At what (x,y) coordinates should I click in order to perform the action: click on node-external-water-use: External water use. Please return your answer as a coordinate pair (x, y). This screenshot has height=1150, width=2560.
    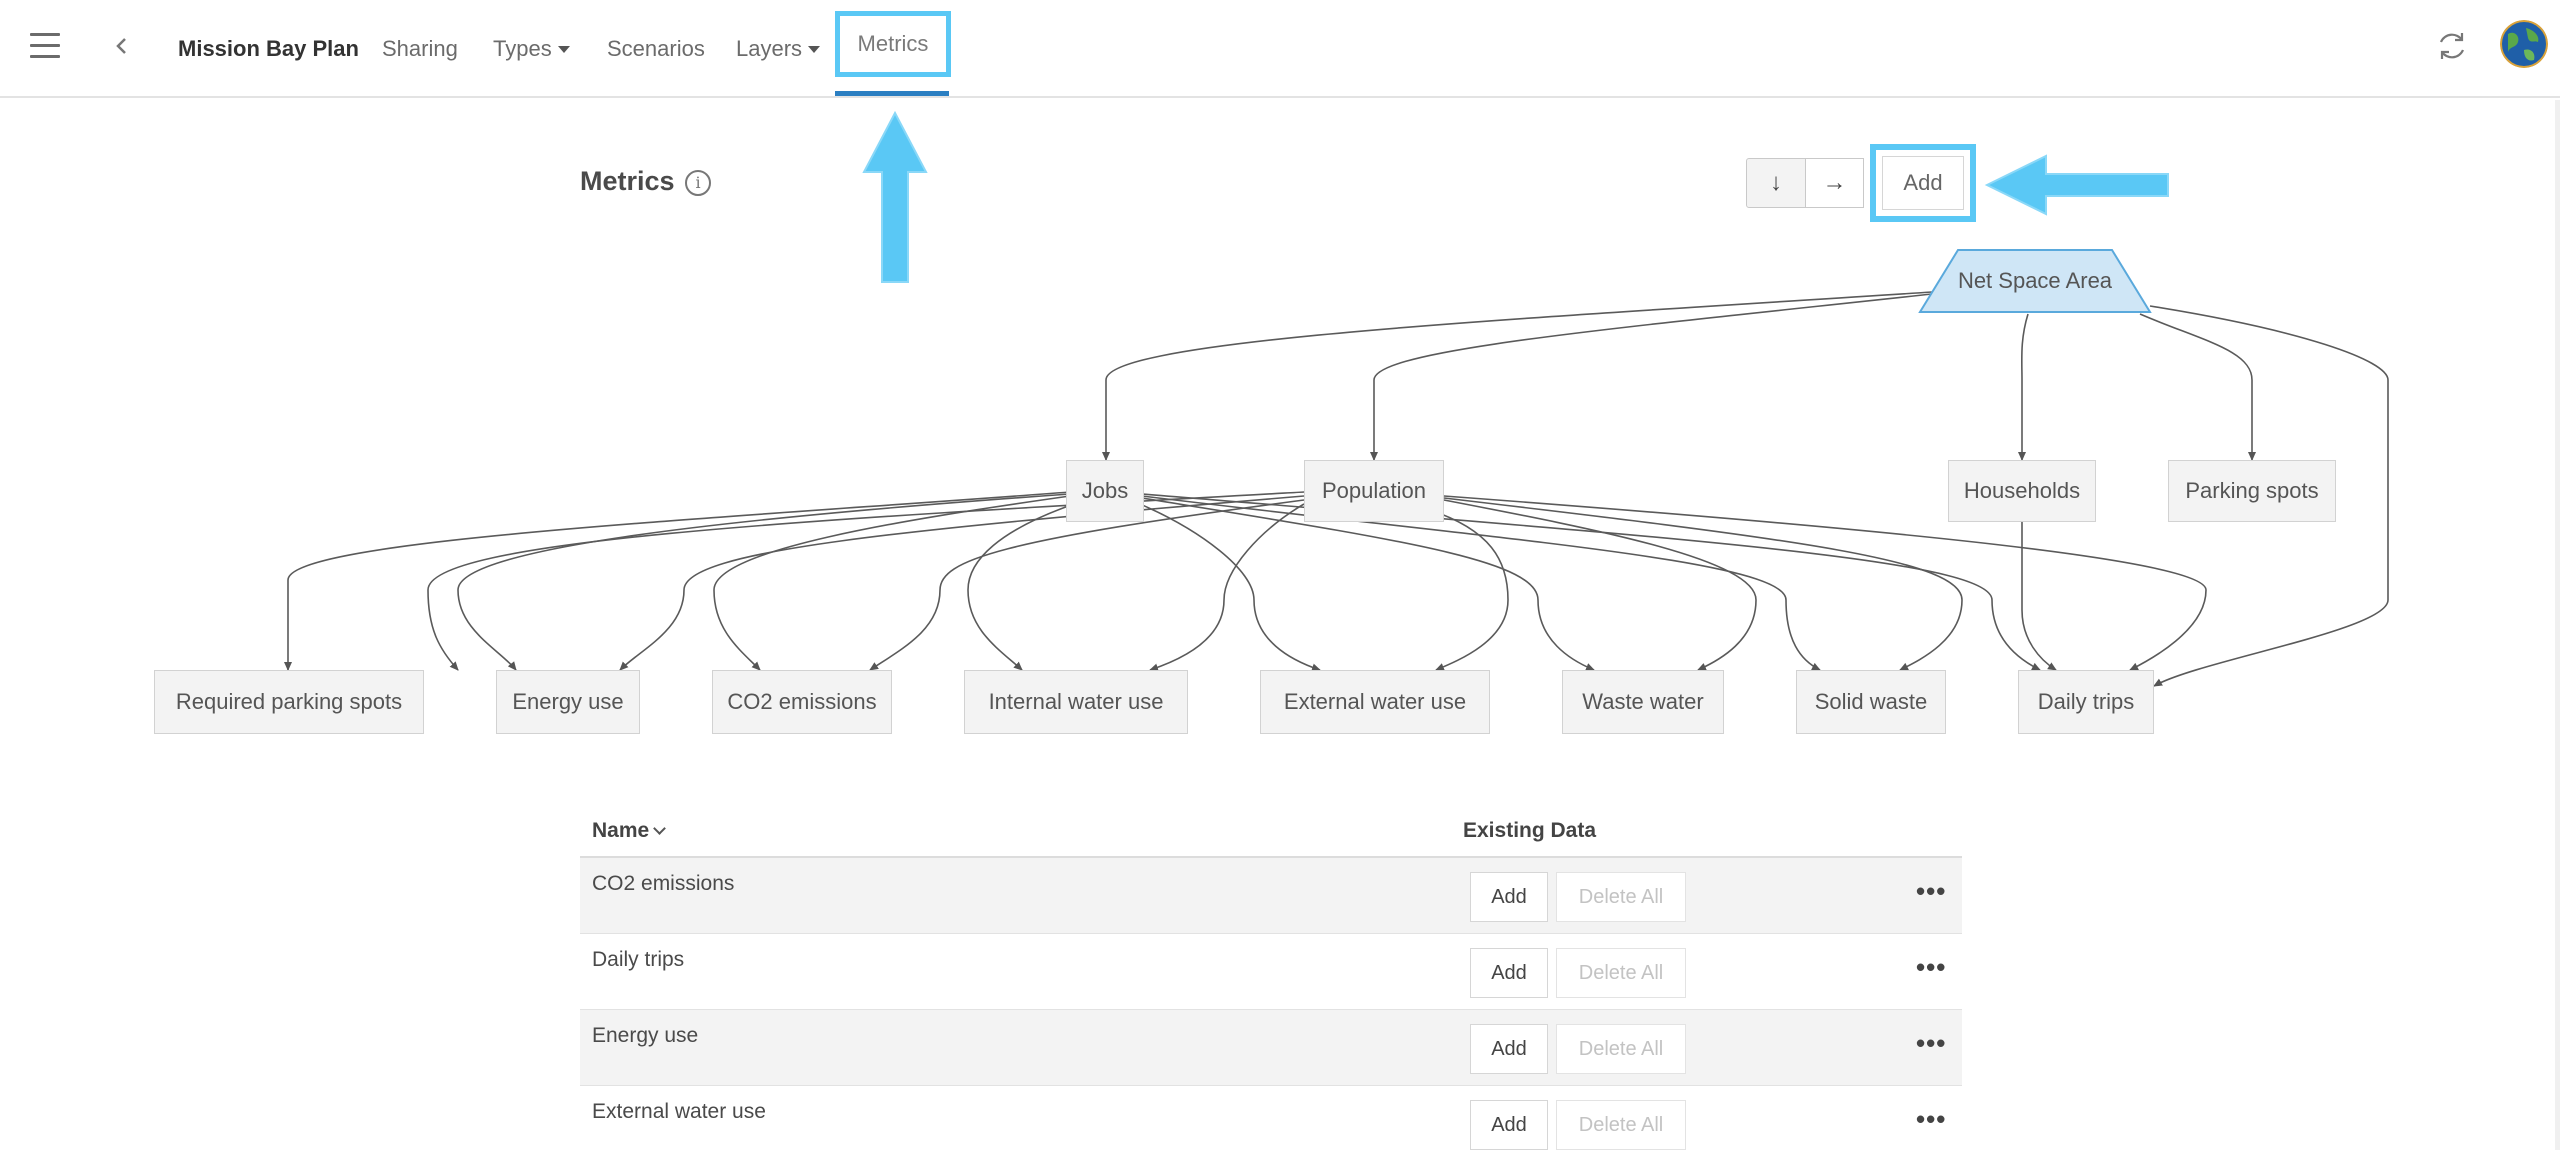
    Looking at the image, I should click on (1375, 702).